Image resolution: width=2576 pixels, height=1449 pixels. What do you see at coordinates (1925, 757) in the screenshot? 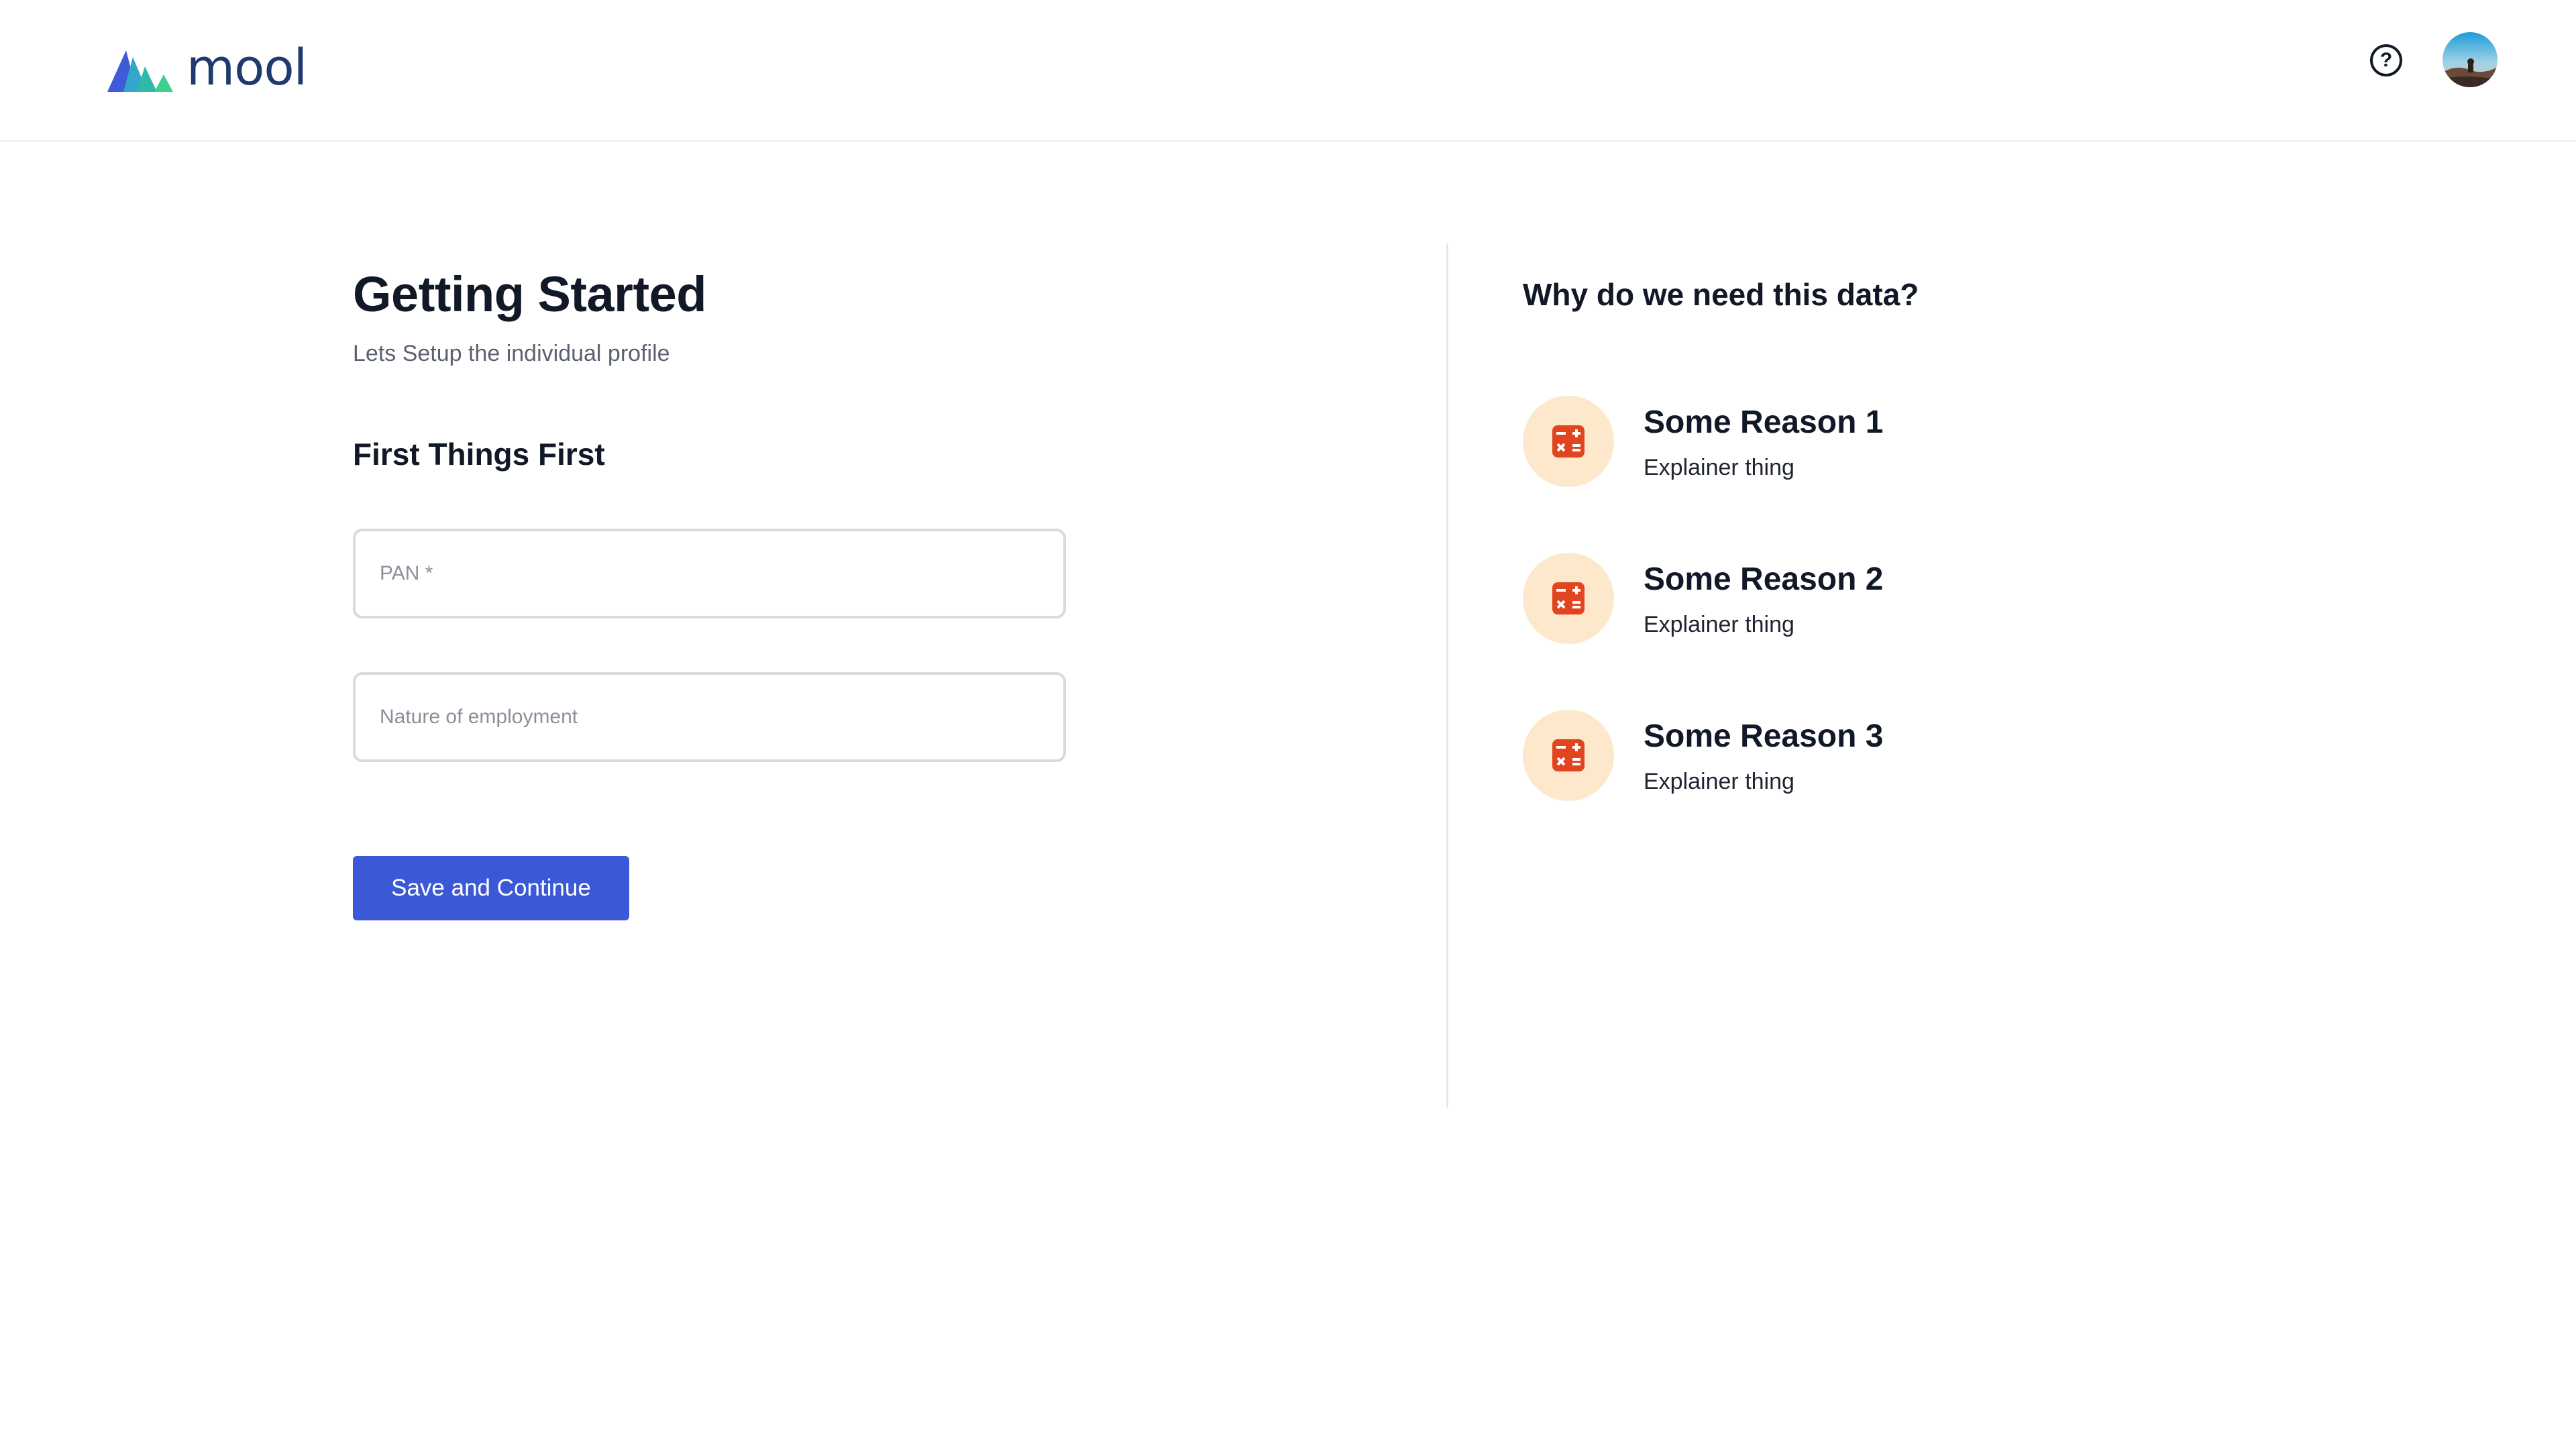
I see `reason-item: Some Reason 3 Explainer thing` at bounding box center [1925, 757].